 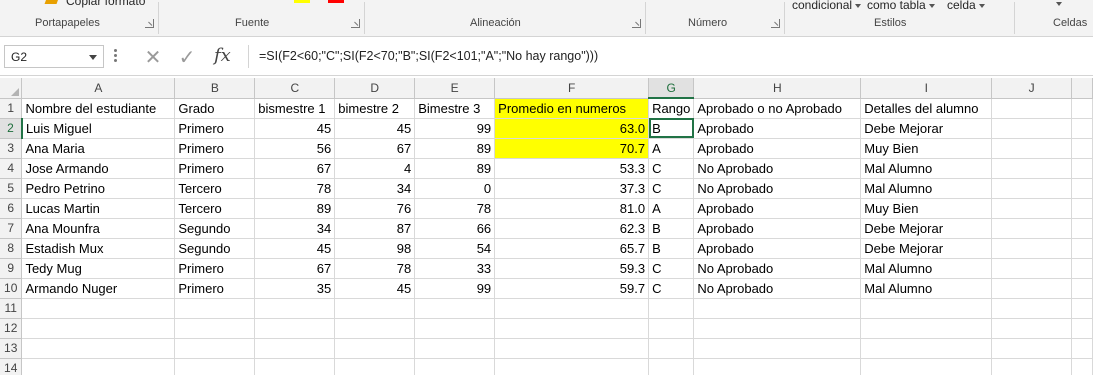 I want to click on cell: bimestre 2, so click(x=375, y=108).